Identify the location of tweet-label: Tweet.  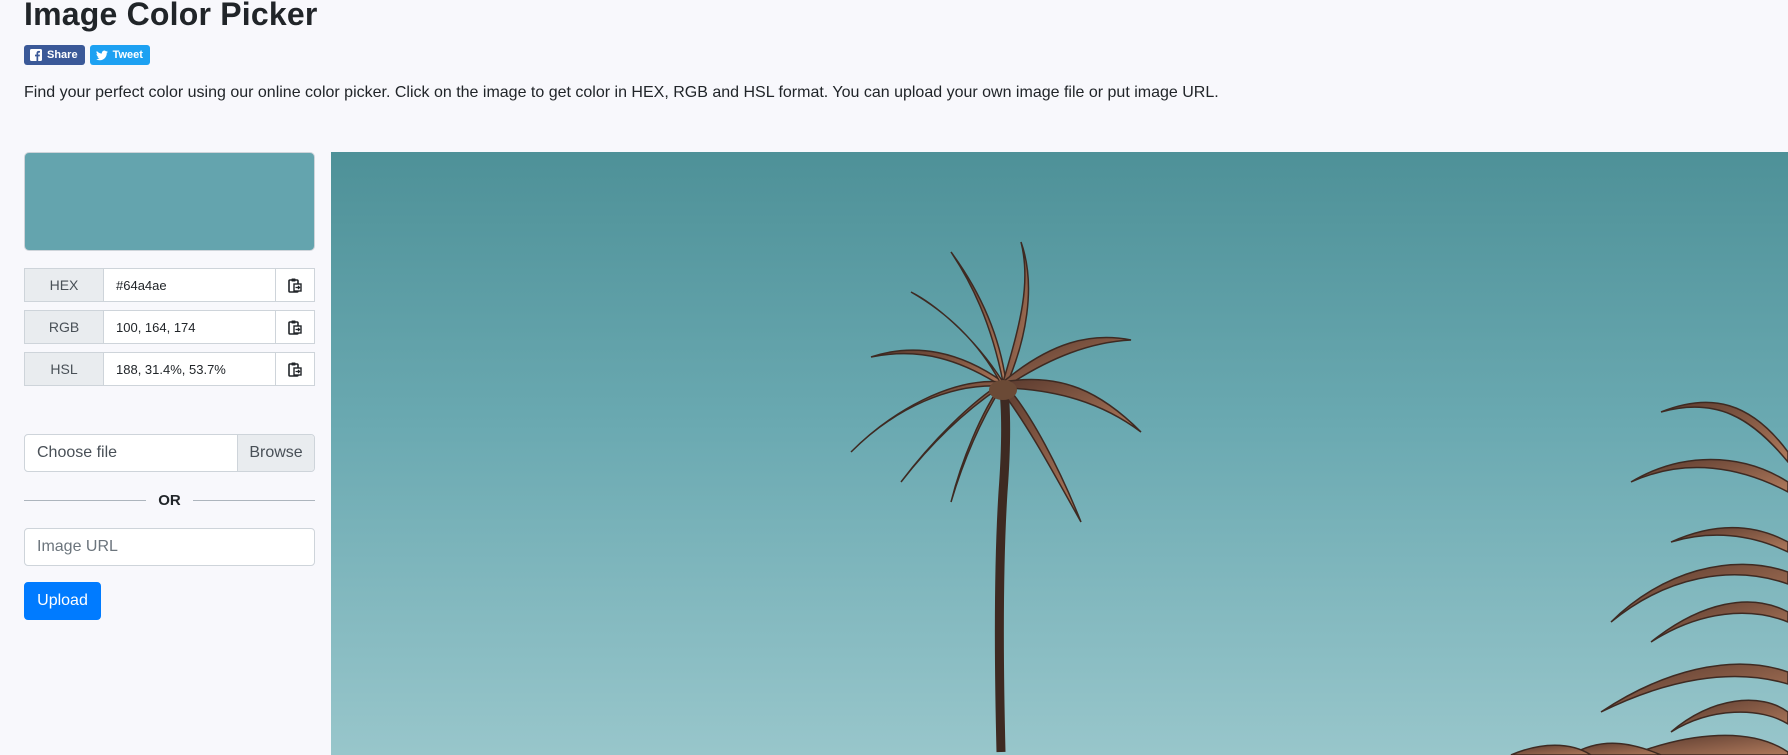
(127, 55).